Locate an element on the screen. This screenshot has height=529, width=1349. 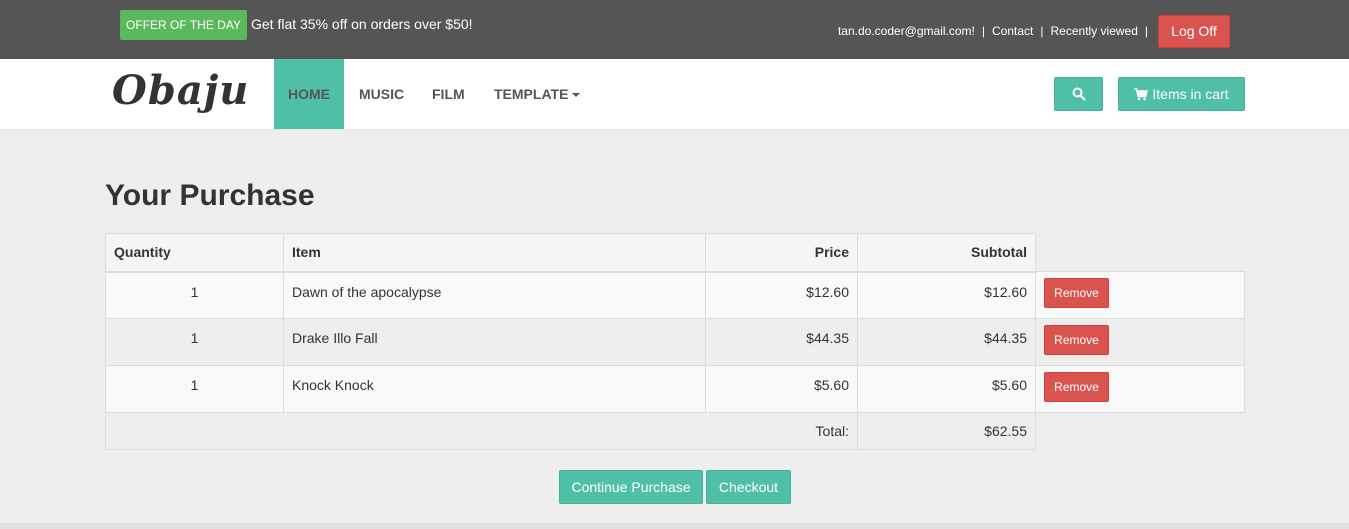
nav-item-template: TEMPLATE is located at coordinates (537, 94).